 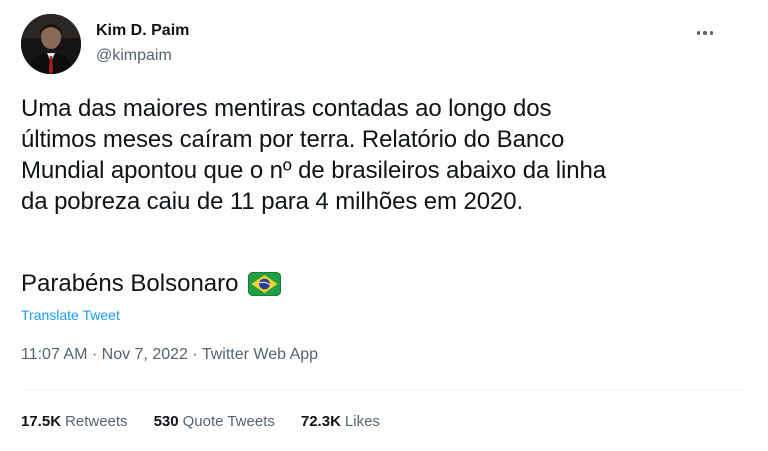 I want to click on retweets-stat: 17.5K Retweets, so click(x=74, y=421).